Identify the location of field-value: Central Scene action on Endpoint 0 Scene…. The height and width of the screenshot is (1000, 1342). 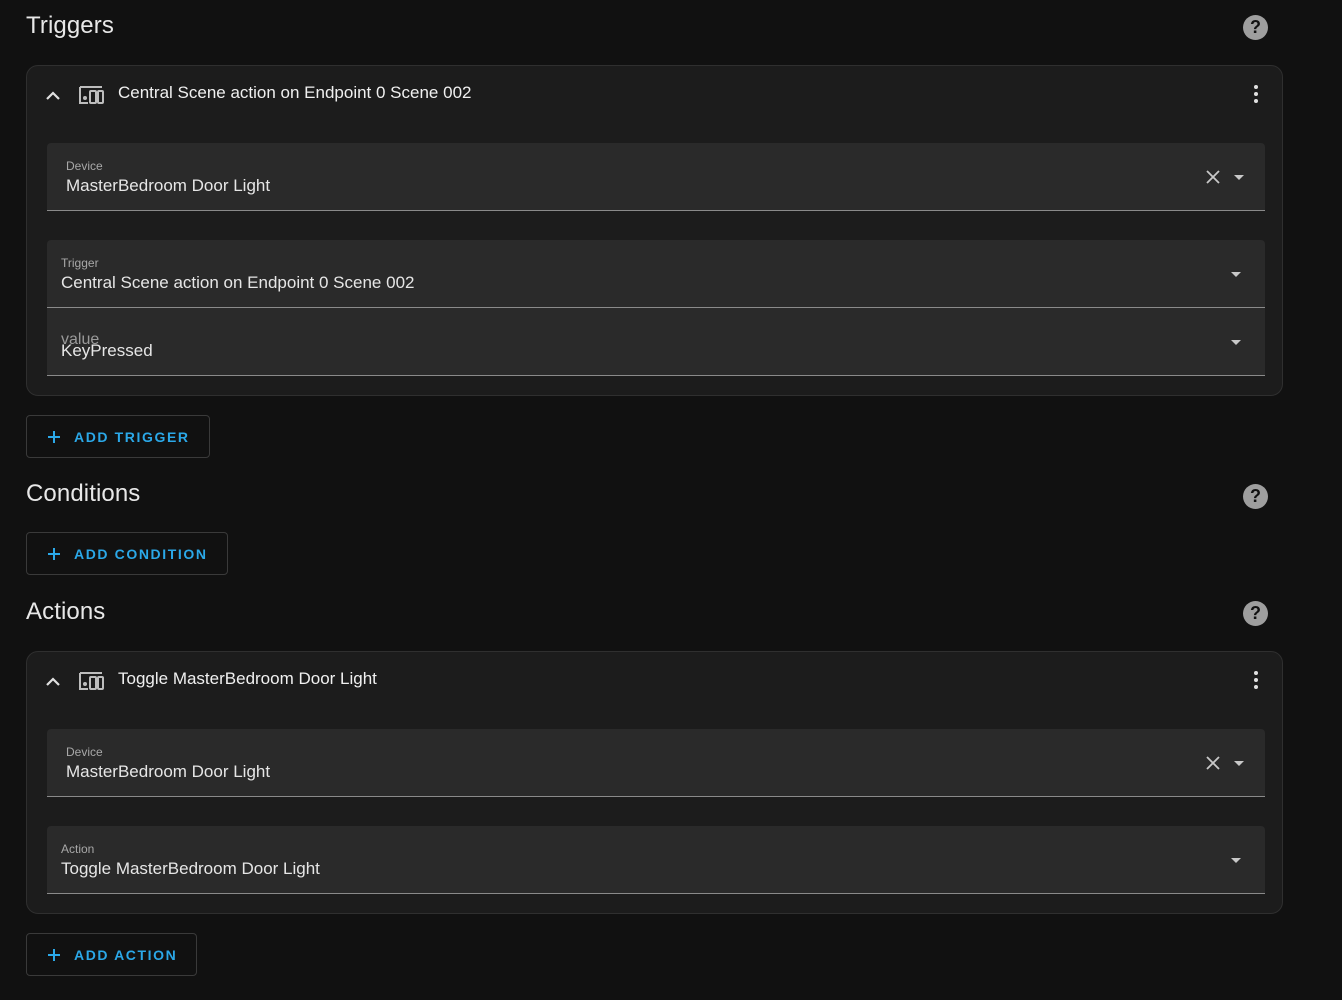
(238, 282).